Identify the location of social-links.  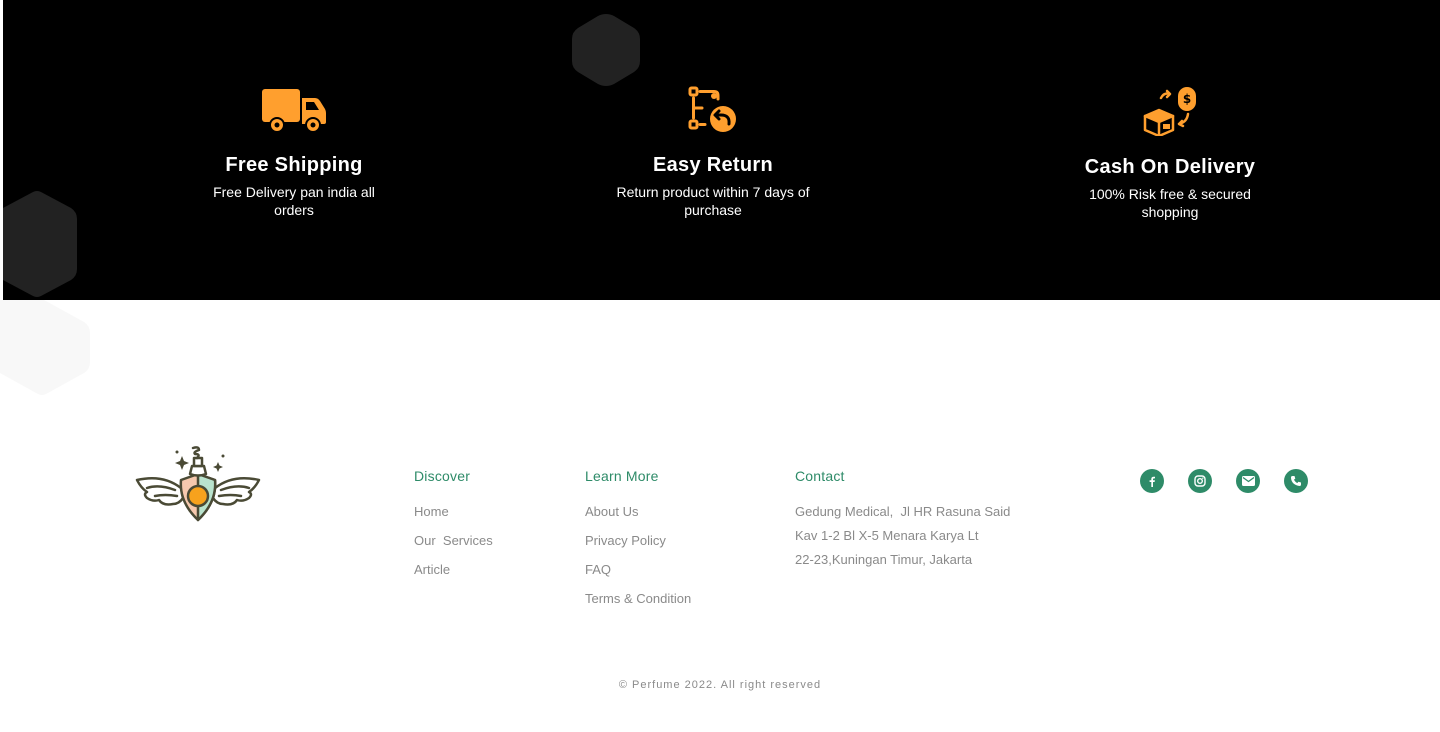
(1224, 481).